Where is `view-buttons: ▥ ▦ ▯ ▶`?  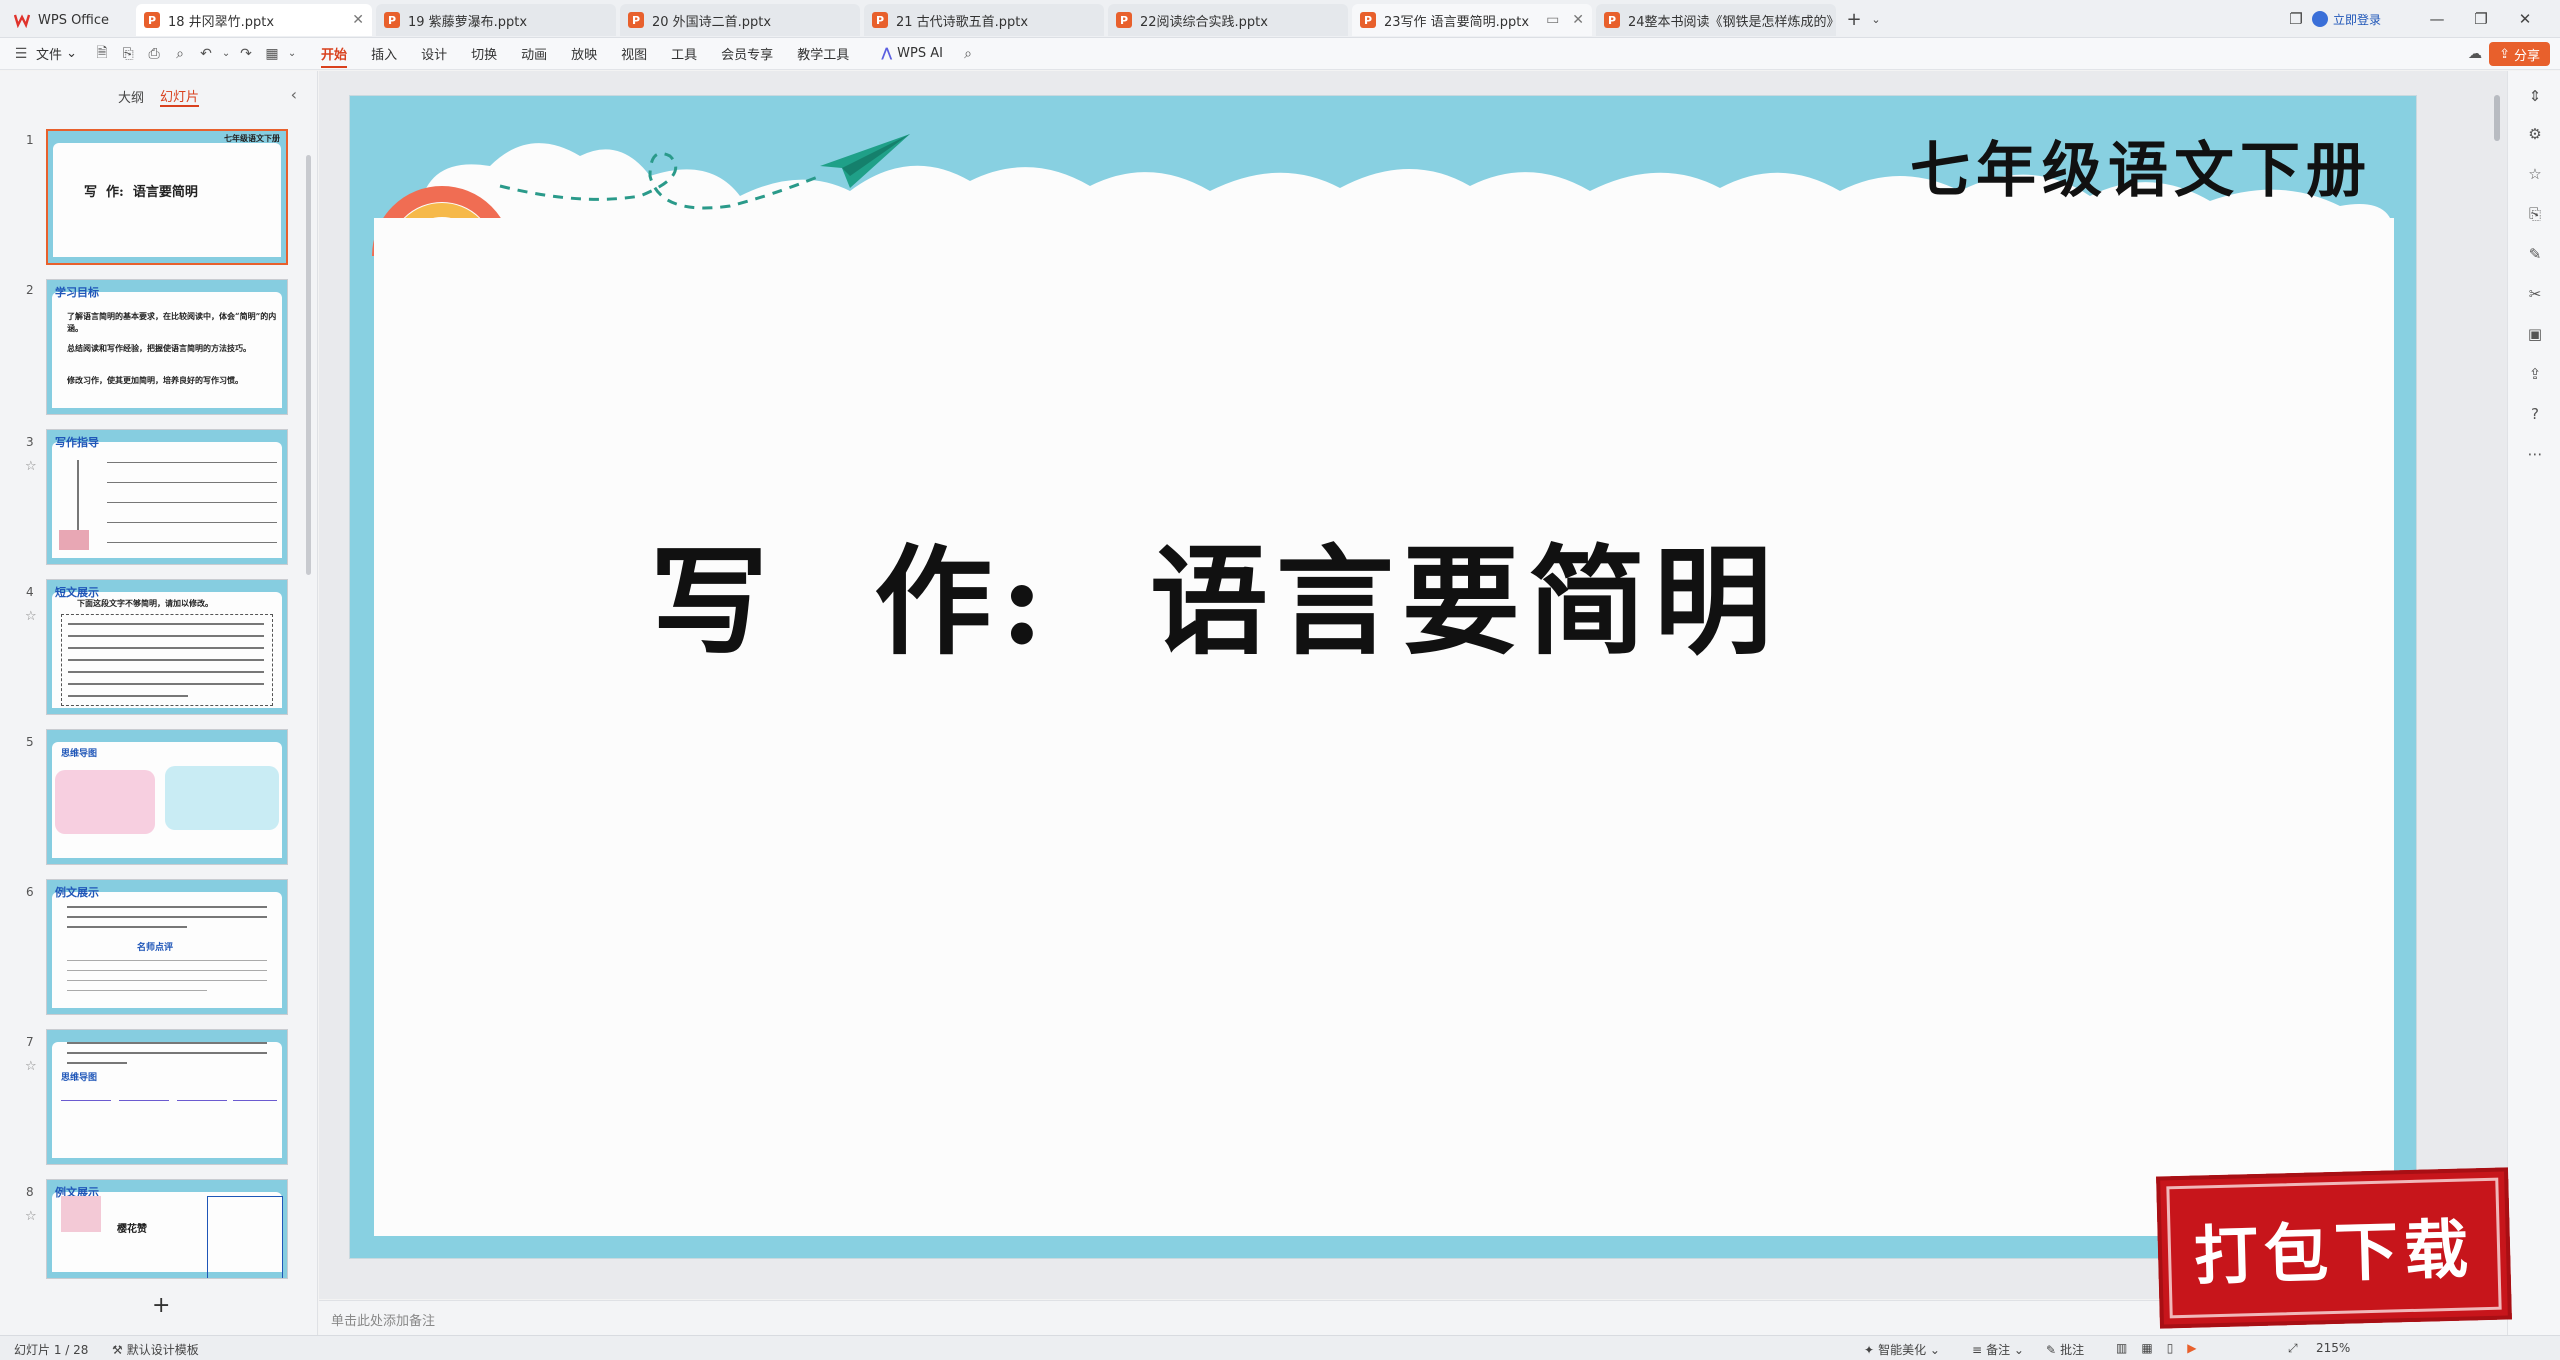 view-buttons: ▥ ▦ ▯ ▶ is located at coordinates (2158, 1348).